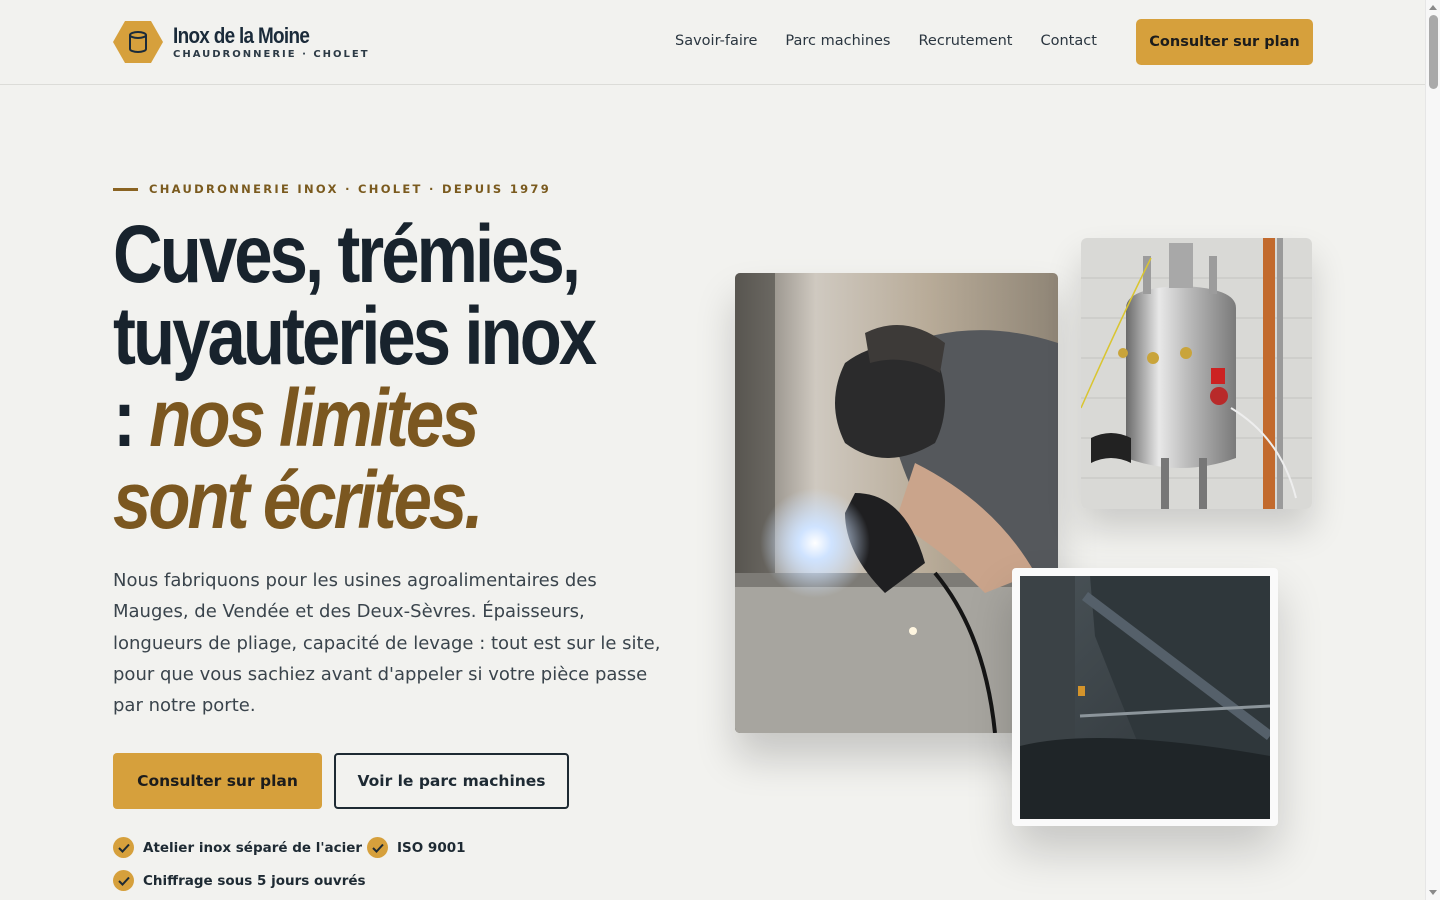 This screenshot has width=1440, height=900. I want to click on machines-button: Voir le parc machines, so click(451, 781).